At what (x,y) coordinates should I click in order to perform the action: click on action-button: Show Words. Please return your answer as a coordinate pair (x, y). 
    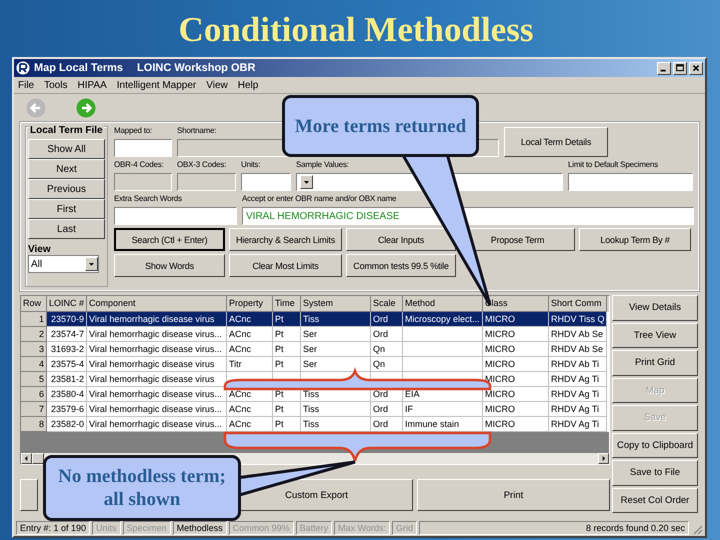
    Looking at the image, I should click on (169, 265).